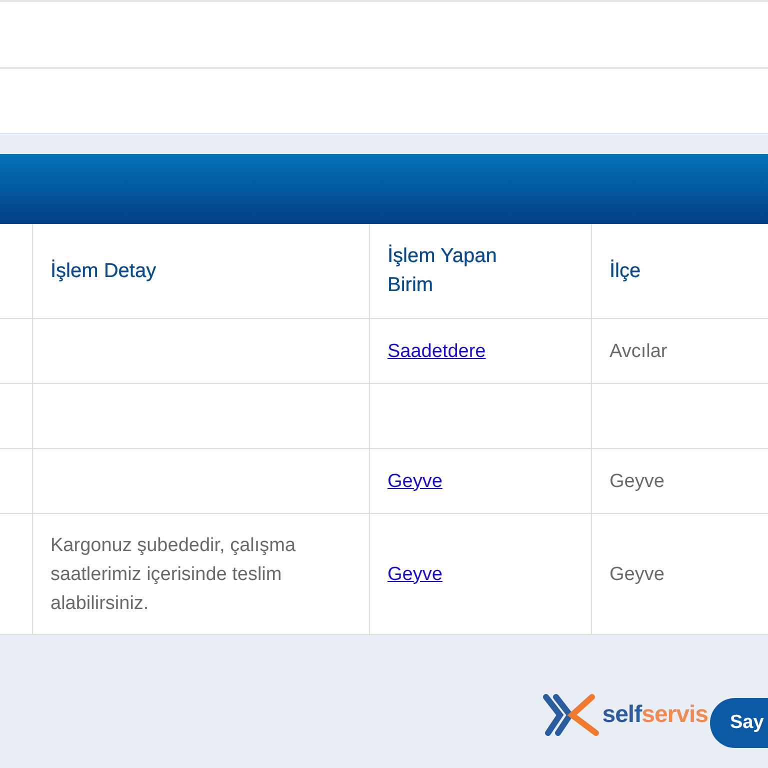 The width and height of the screenshot is (768, 768). Describe the element at coordinates (639, 351) in the screenshot. I see `table-cell: Avcılar` at that location.